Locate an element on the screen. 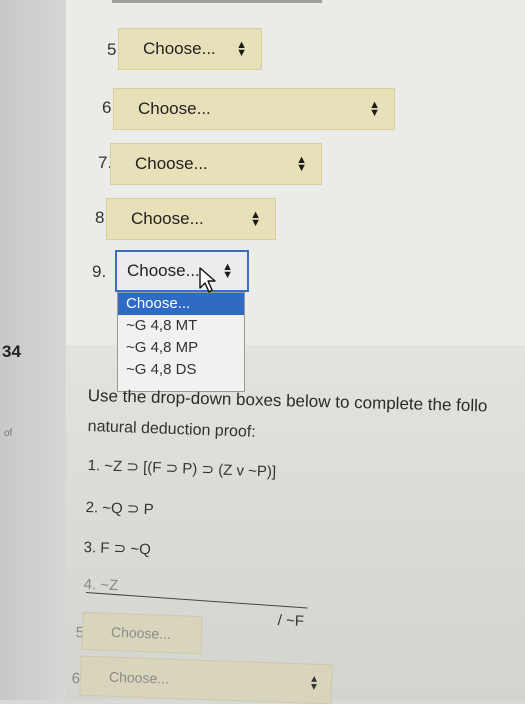  proof-step-6-select: Choose... ▲ ▼ is located at coordinates (206, 679).